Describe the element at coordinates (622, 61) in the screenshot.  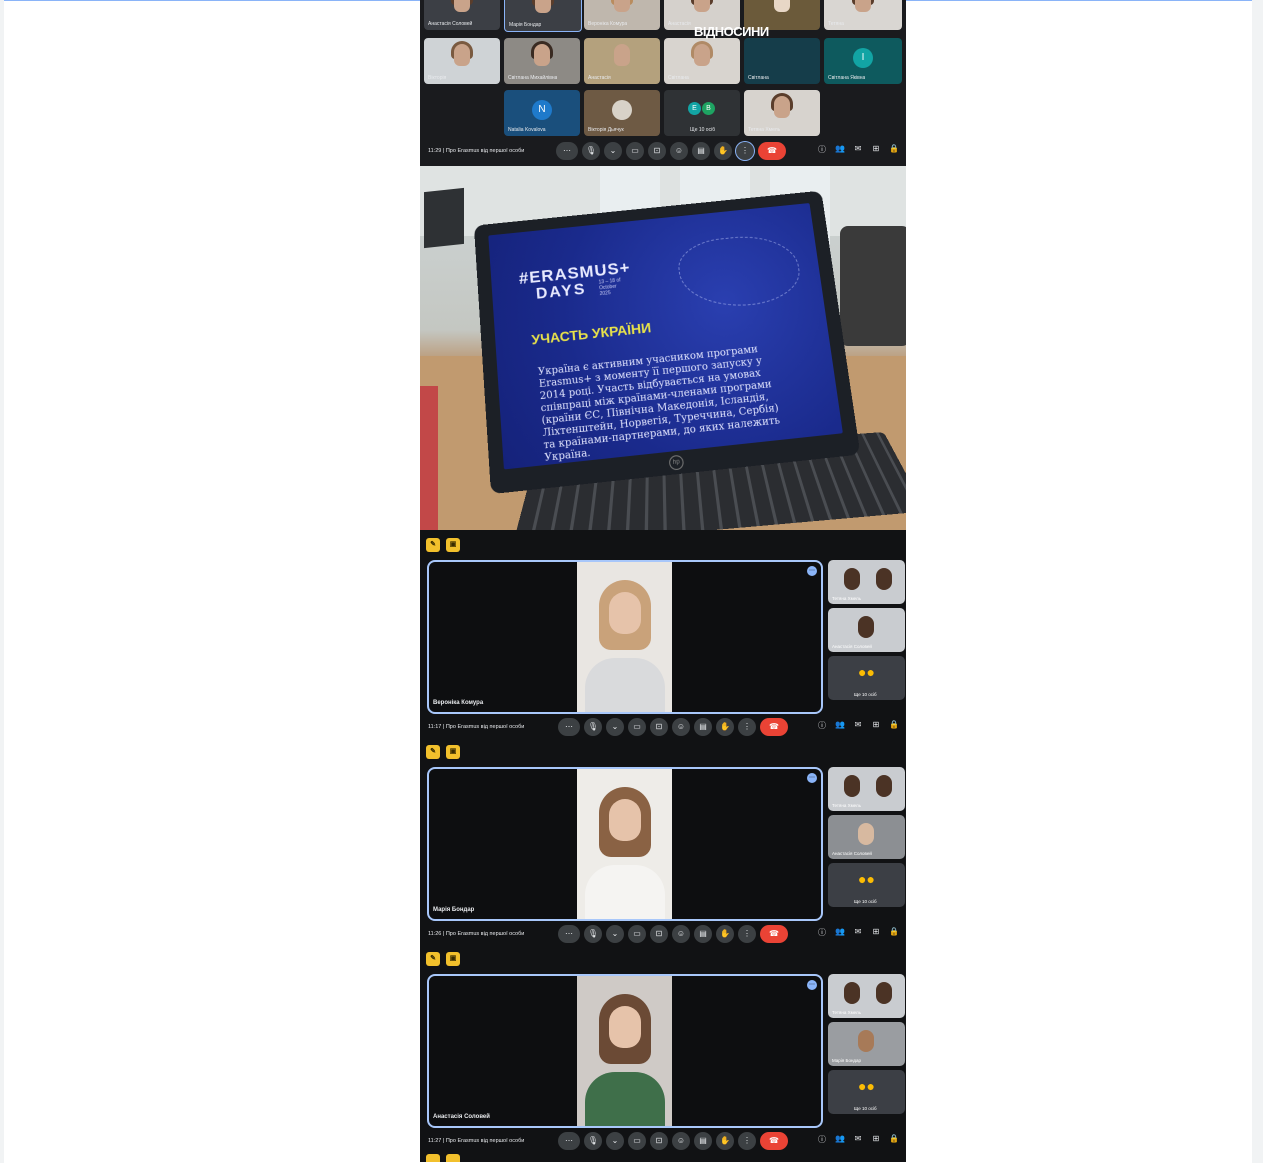
I see `participant-tile: Анастасія` at that location.